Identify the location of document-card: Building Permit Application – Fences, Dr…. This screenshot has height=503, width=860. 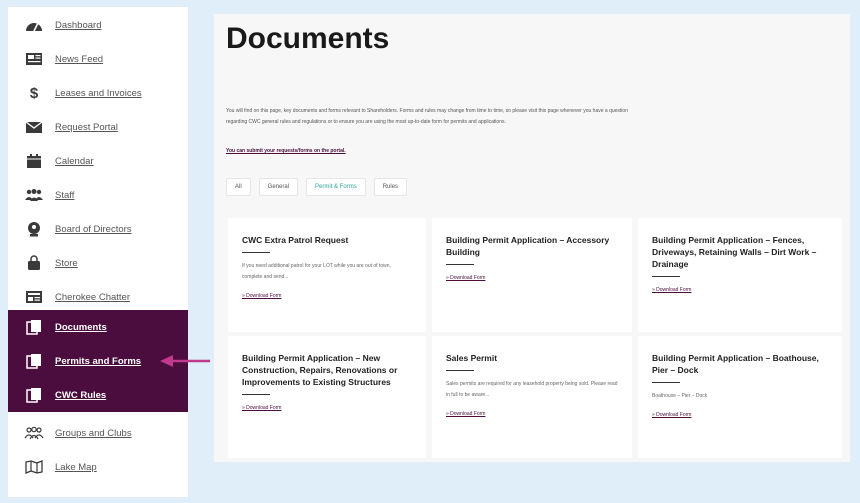
(740, 275).